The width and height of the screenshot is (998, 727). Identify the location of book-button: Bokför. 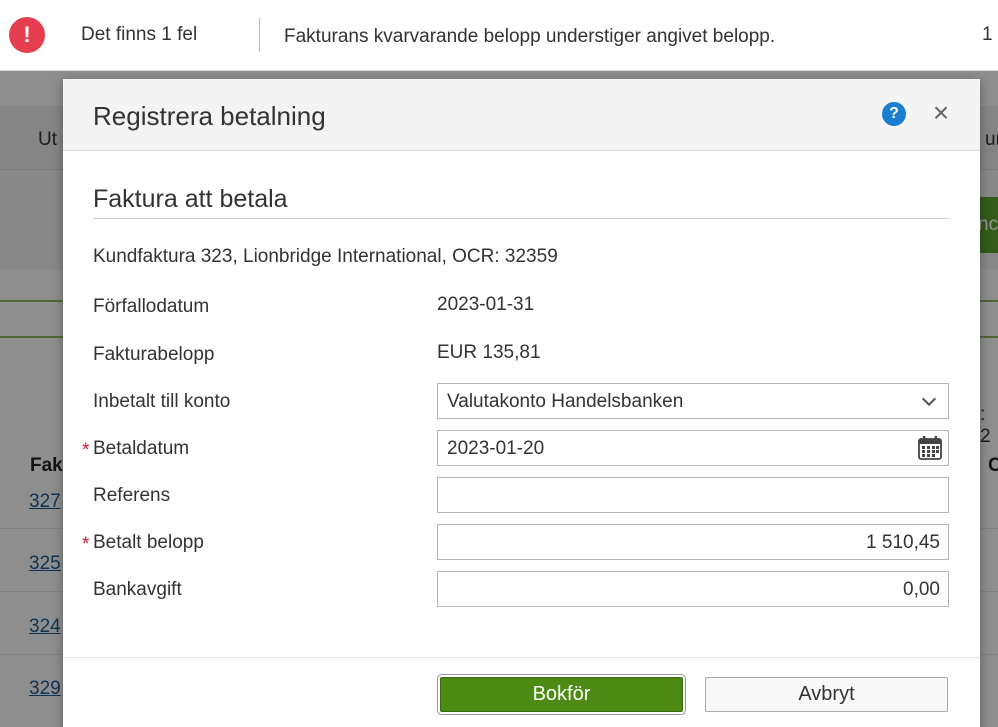
(561, 694).